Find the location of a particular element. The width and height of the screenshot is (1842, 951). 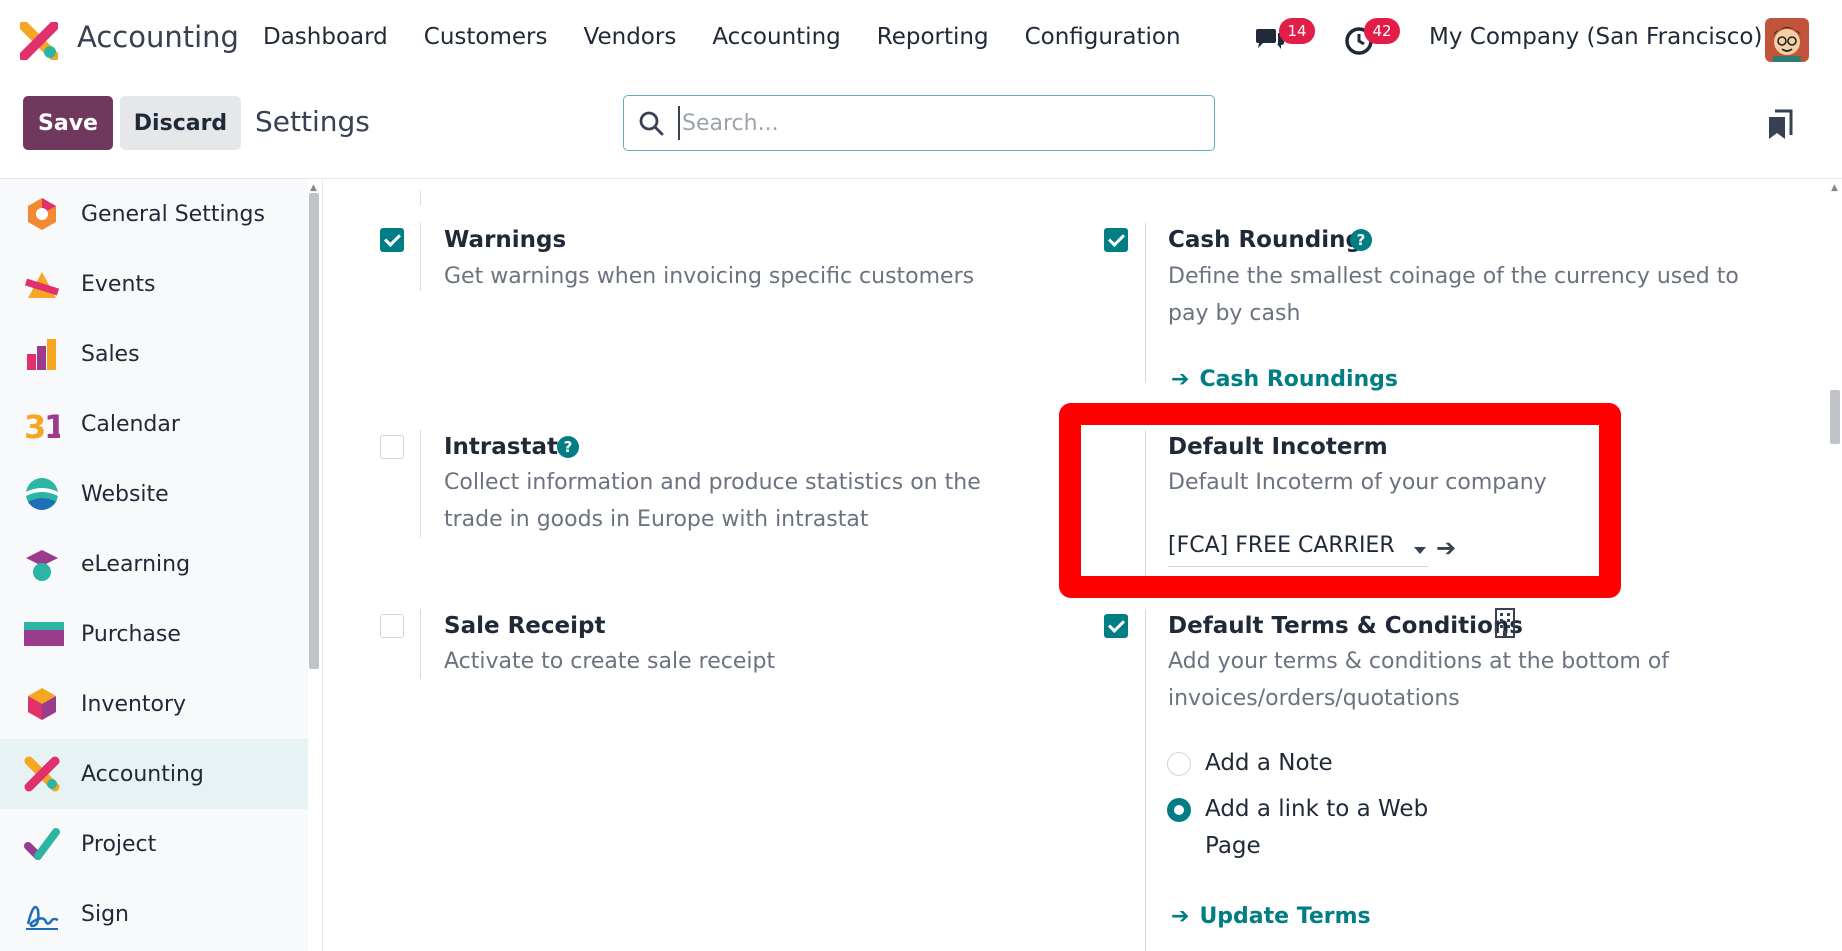

user-avatar is located at coordinates (1787, 40).